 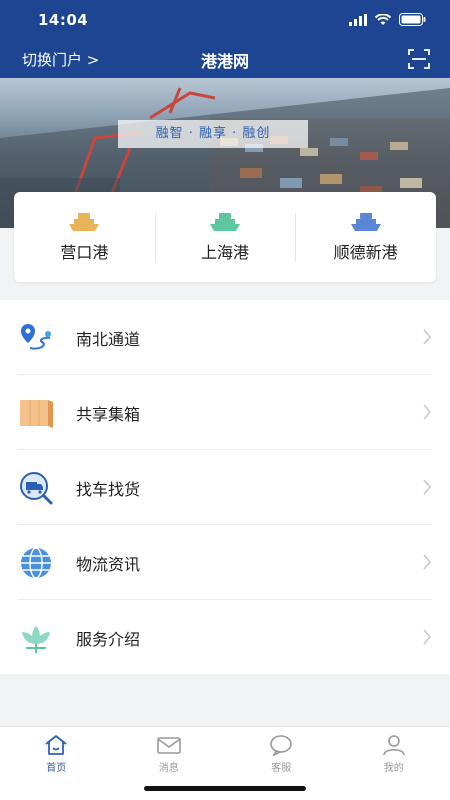 What do you see at coordinates (56, 745) in the screenshot?
I see `home-icon` at bounding box center [56, 745].